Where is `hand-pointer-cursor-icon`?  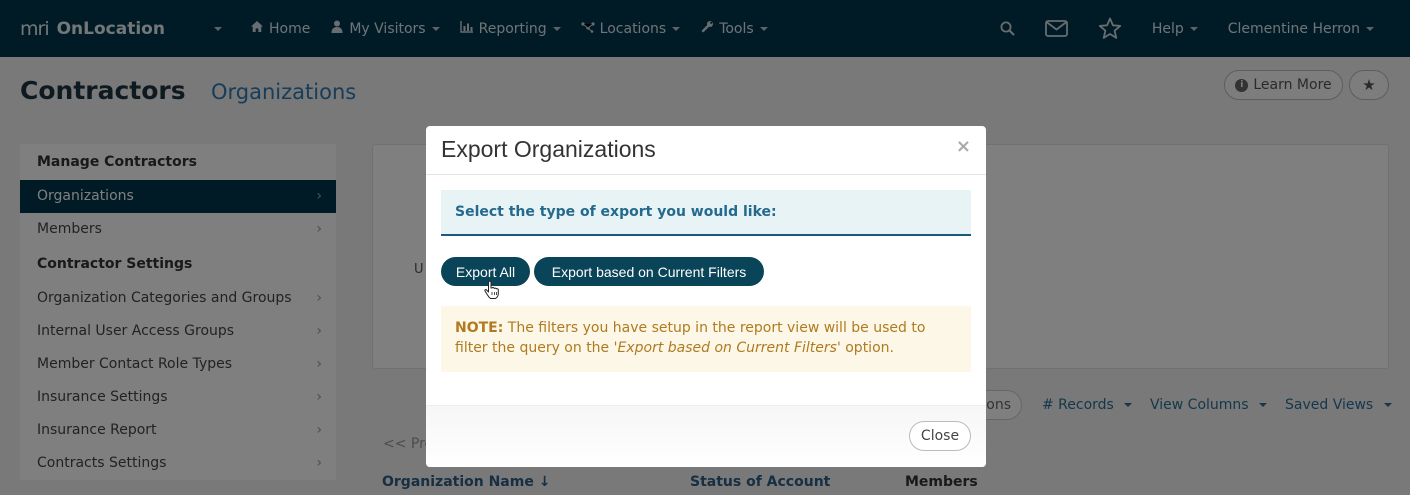 hand-pointer-cursor-icon is located at coordinates (492, 290).